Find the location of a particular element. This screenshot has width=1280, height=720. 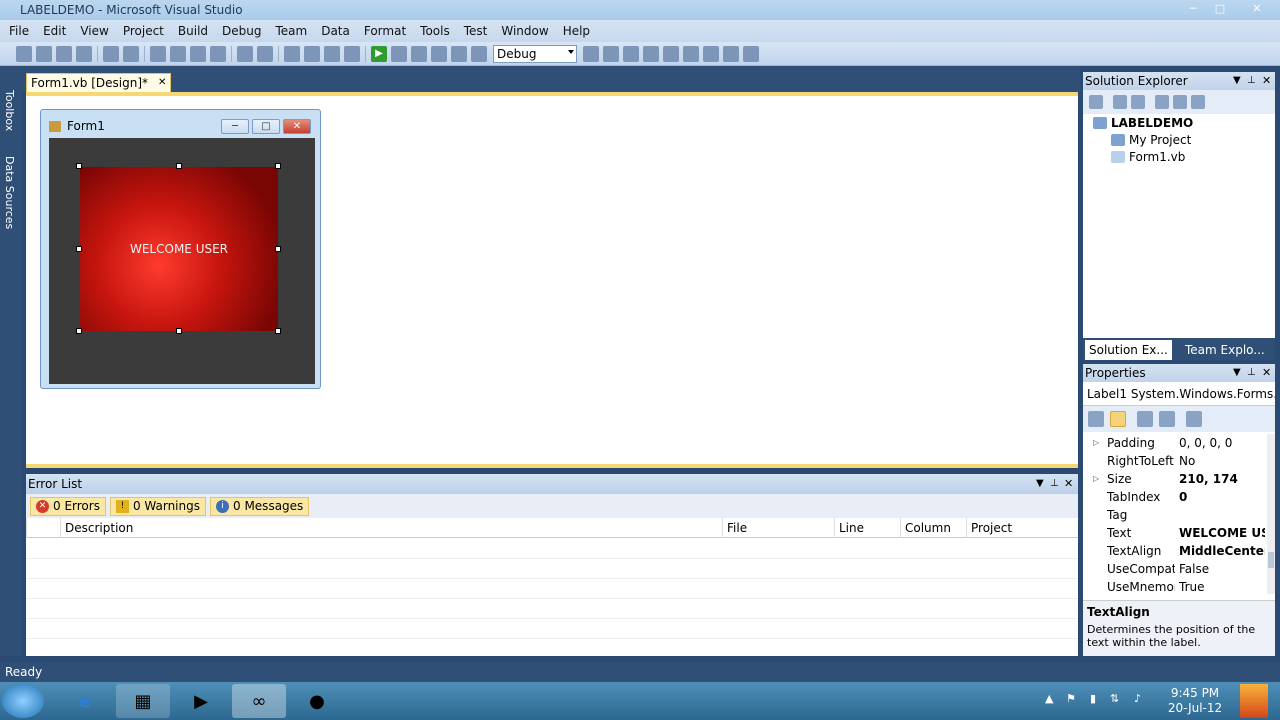

action-center-flag-icon: ⚑ is located at coordinates (1071, 698).